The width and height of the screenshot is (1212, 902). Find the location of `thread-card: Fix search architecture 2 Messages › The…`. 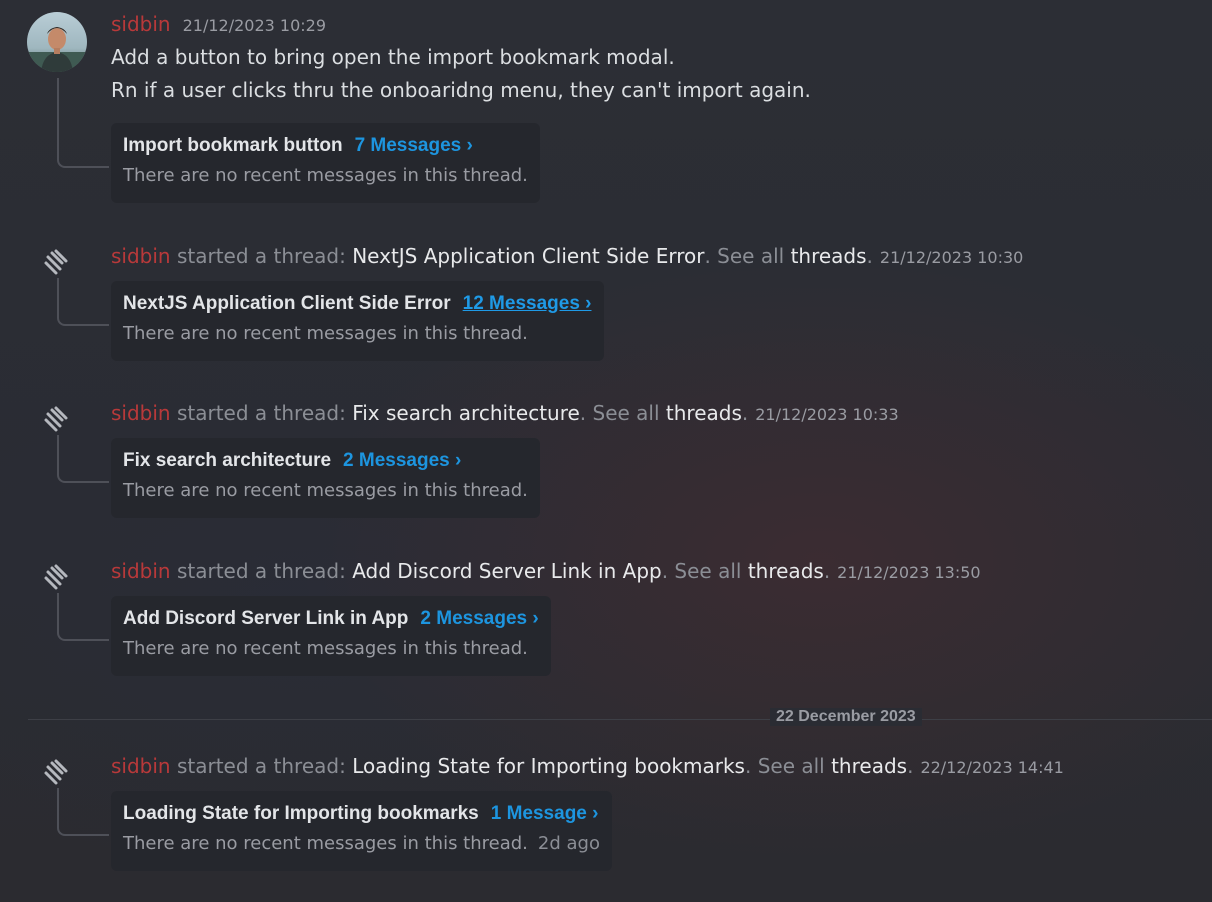

thread-card: Fix search architecture 2 Messages › The… is located at coordinates (325, 478).